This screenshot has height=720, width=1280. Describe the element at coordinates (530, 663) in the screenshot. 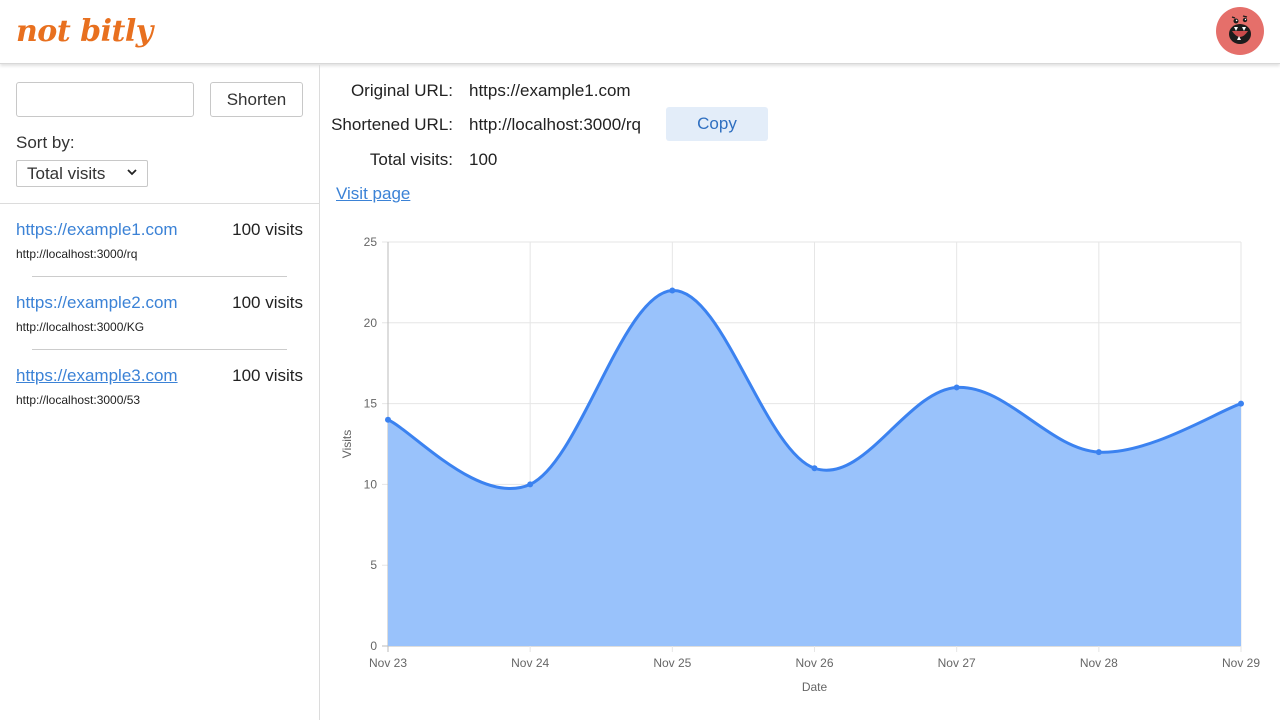

I see `x-tick-label: Nov 24` at that location.